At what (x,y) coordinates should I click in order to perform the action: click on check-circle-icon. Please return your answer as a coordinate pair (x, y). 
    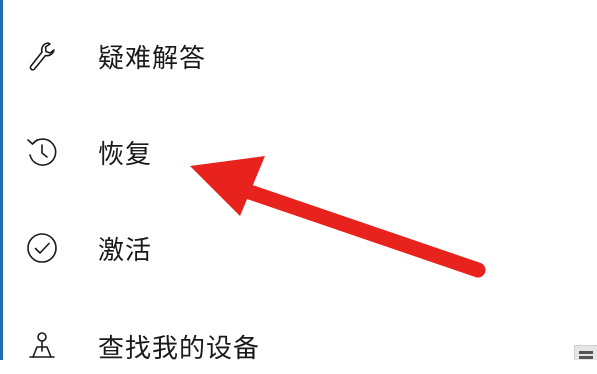
    Looking at the image, I should click on (42, 248).